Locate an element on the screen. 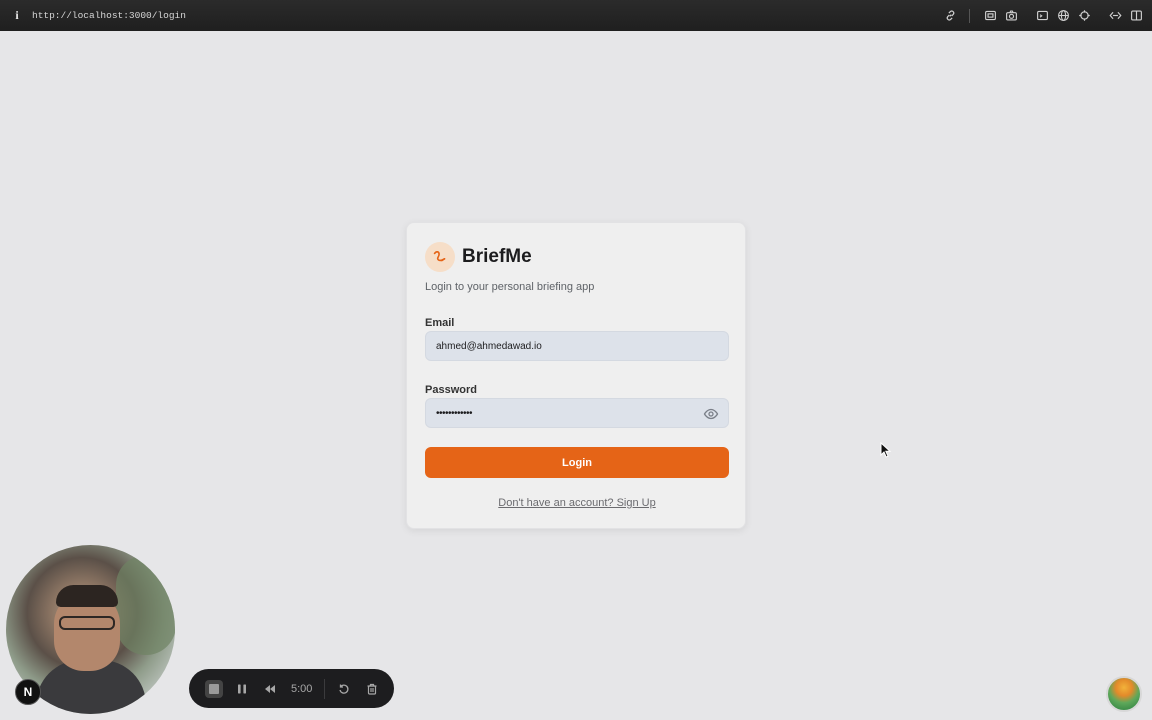 Image resolution: width=1152 pixels, height=720 pixels. email-value: ahmed@ahmedawad.io is located at coordinates (489, 346).